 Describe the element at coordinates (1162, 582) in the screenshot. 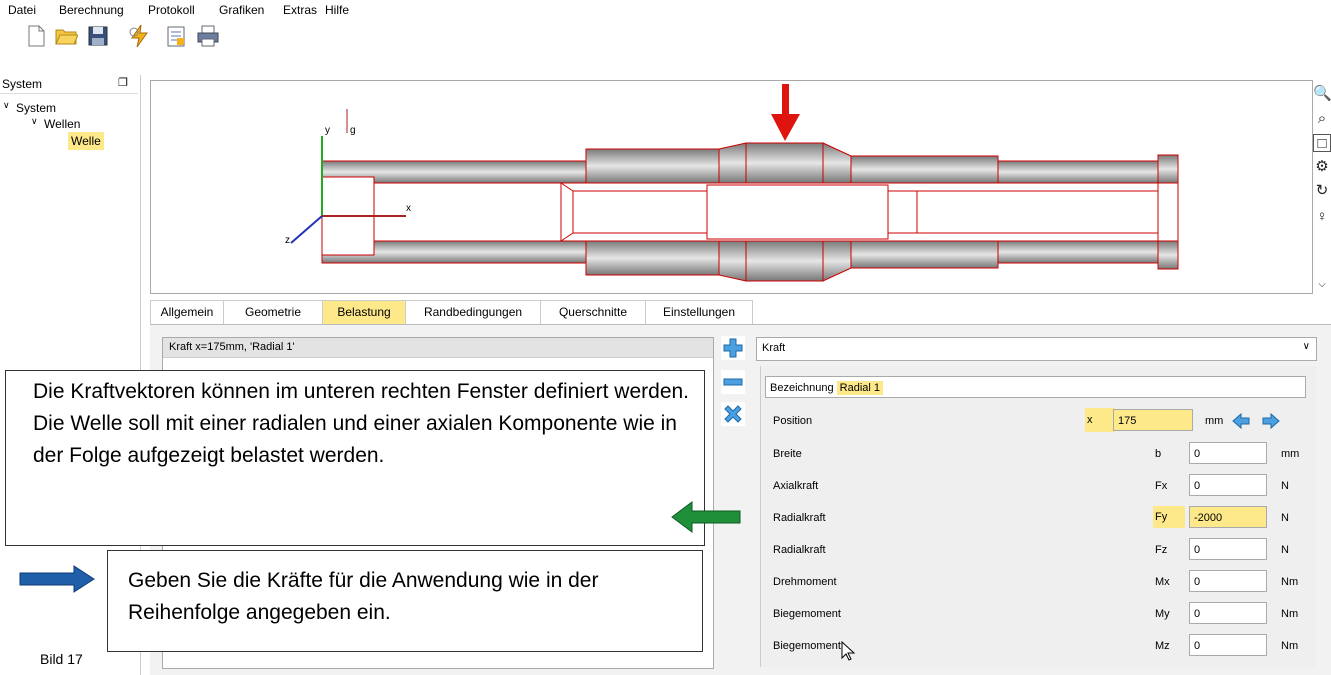

I see `drehmoment-symbol: Mx` at that location.